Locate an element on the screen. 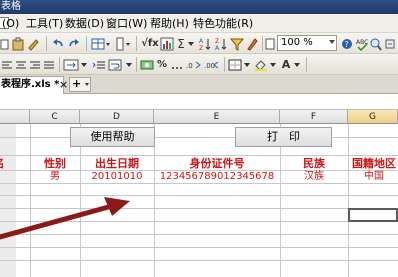 Image resolution: width=398 pixels, height=277 pixels. spellcheck-icon: ABC is located at coordinates (362, 43).